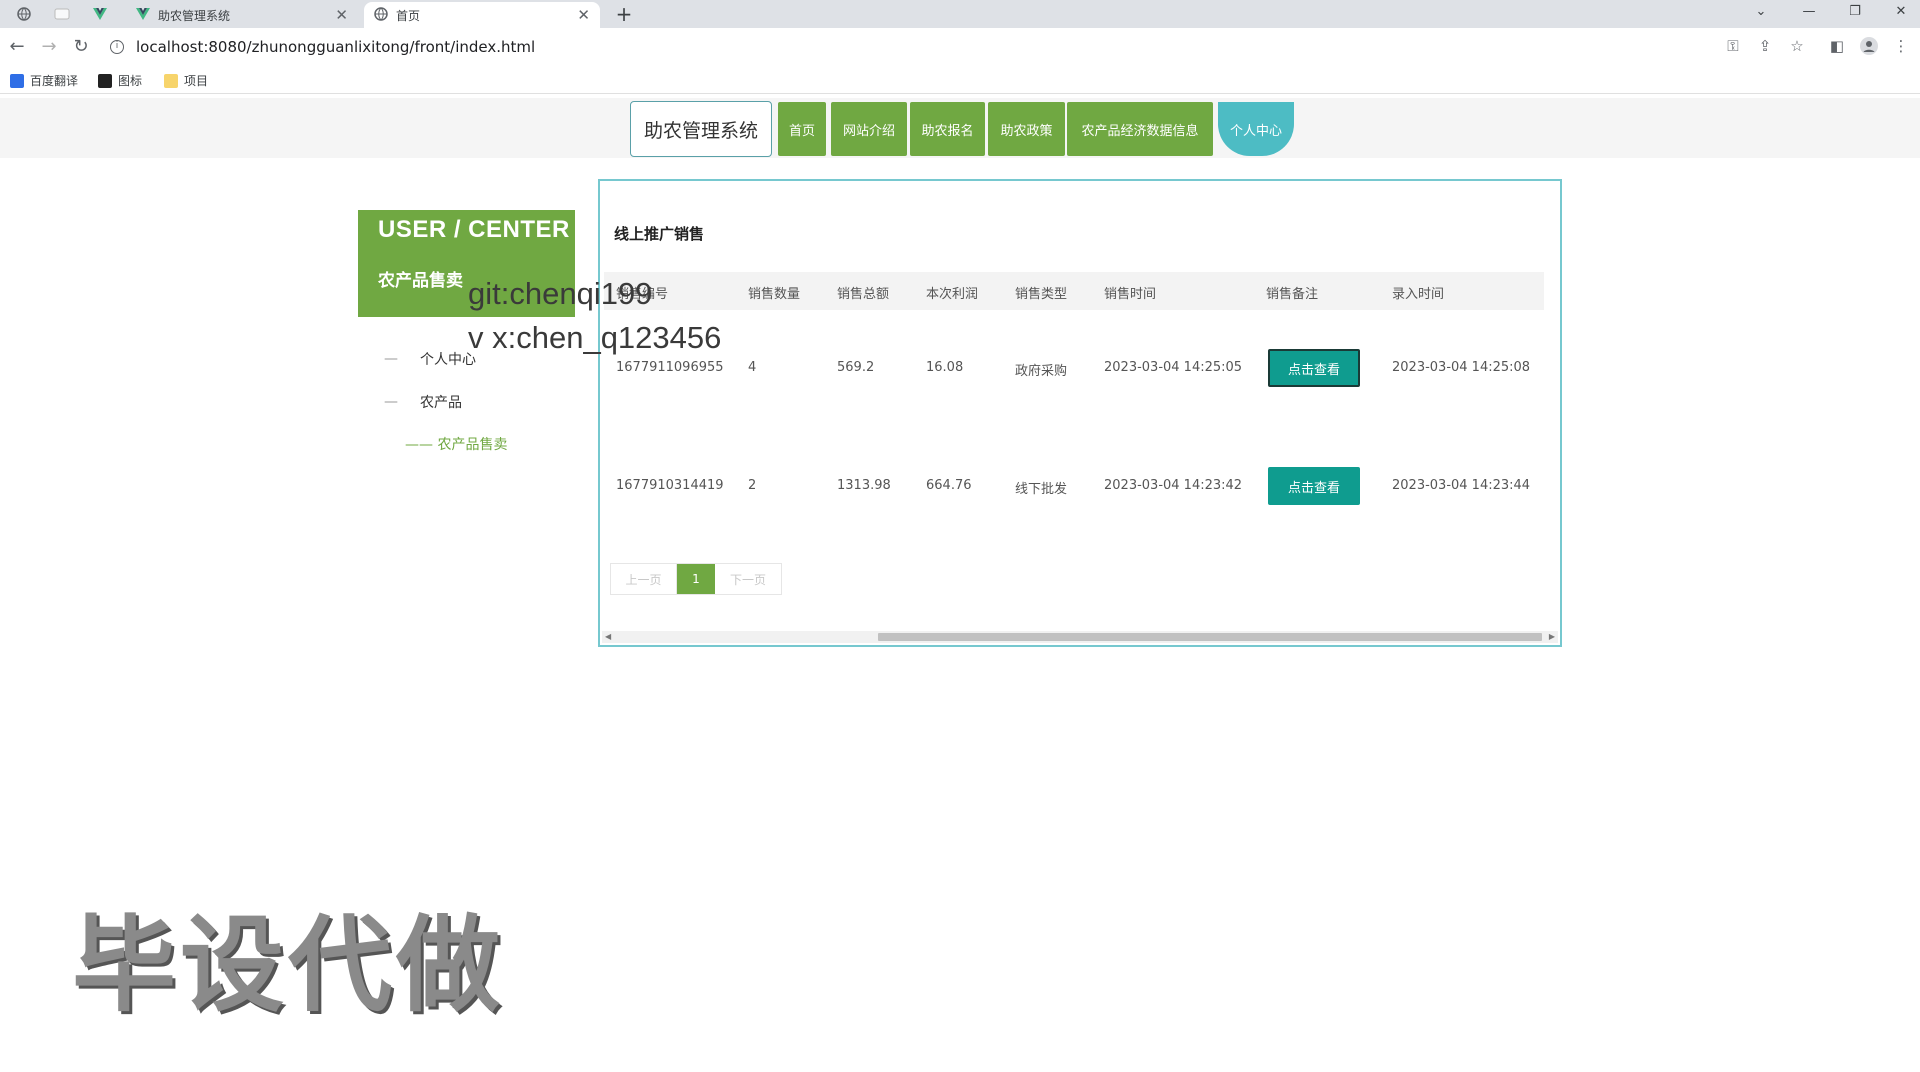 This screenshot has height=1072, width=1920. Describe the element at coordinates (1292, 294) in the screenshot. I see `col-remark: 销售备注` at that location.